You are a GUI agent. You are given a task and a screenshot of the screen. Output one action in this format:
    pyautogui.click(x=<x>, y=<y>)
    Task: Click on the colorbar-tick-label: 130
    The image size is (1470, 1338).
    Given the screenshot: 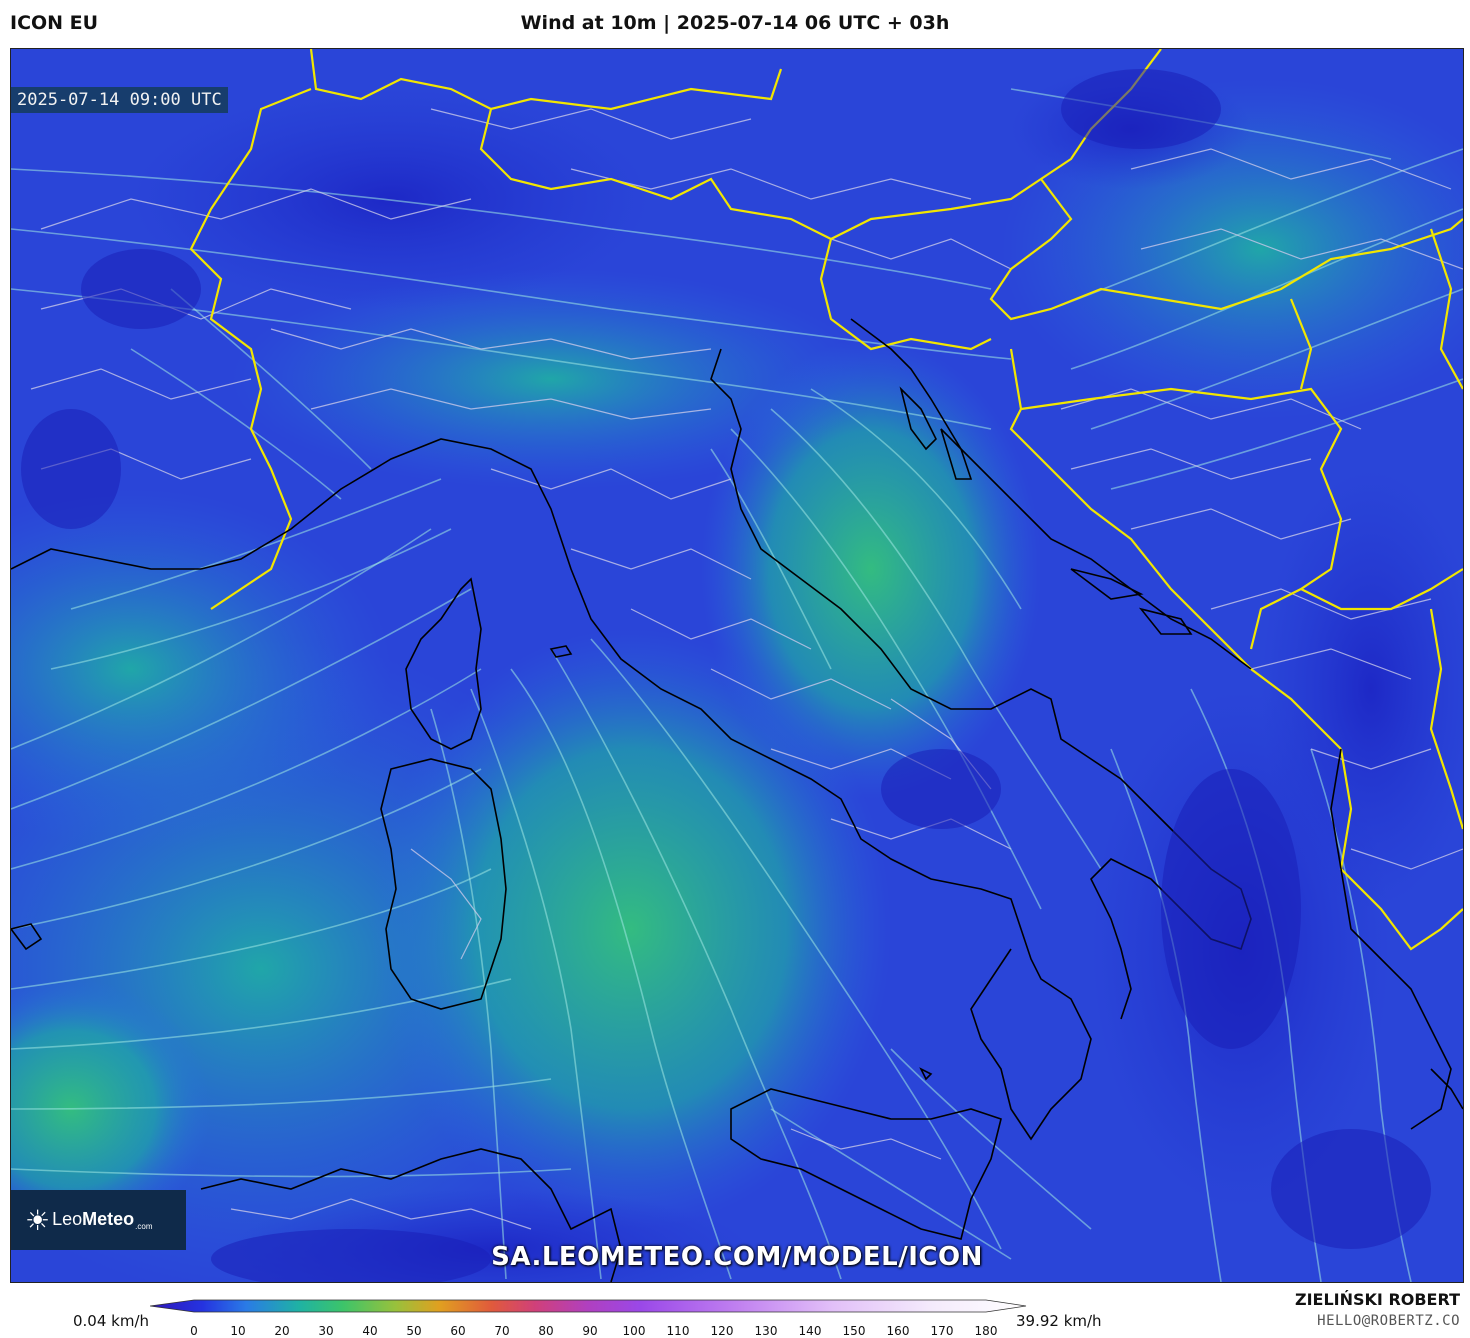 What is the action you would take?
    pyautogui.click(x=766, y=1331)
    